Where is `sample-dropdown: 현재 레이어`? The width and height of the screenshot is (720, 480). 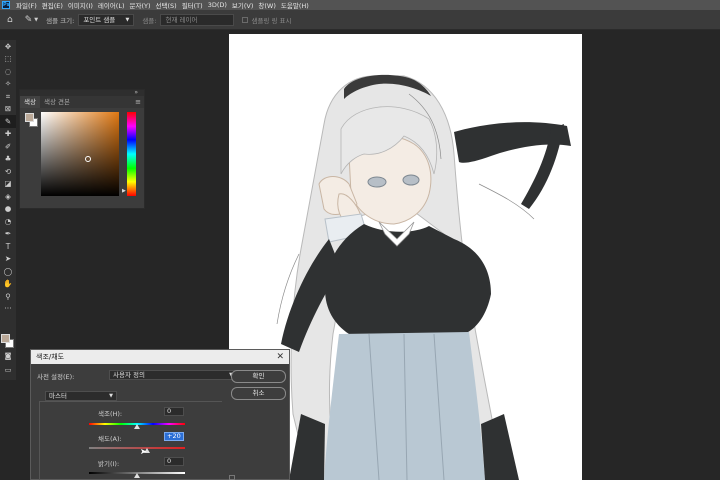 sample-dropdown: 현재 레이어 is located at coordinates (197, 19).